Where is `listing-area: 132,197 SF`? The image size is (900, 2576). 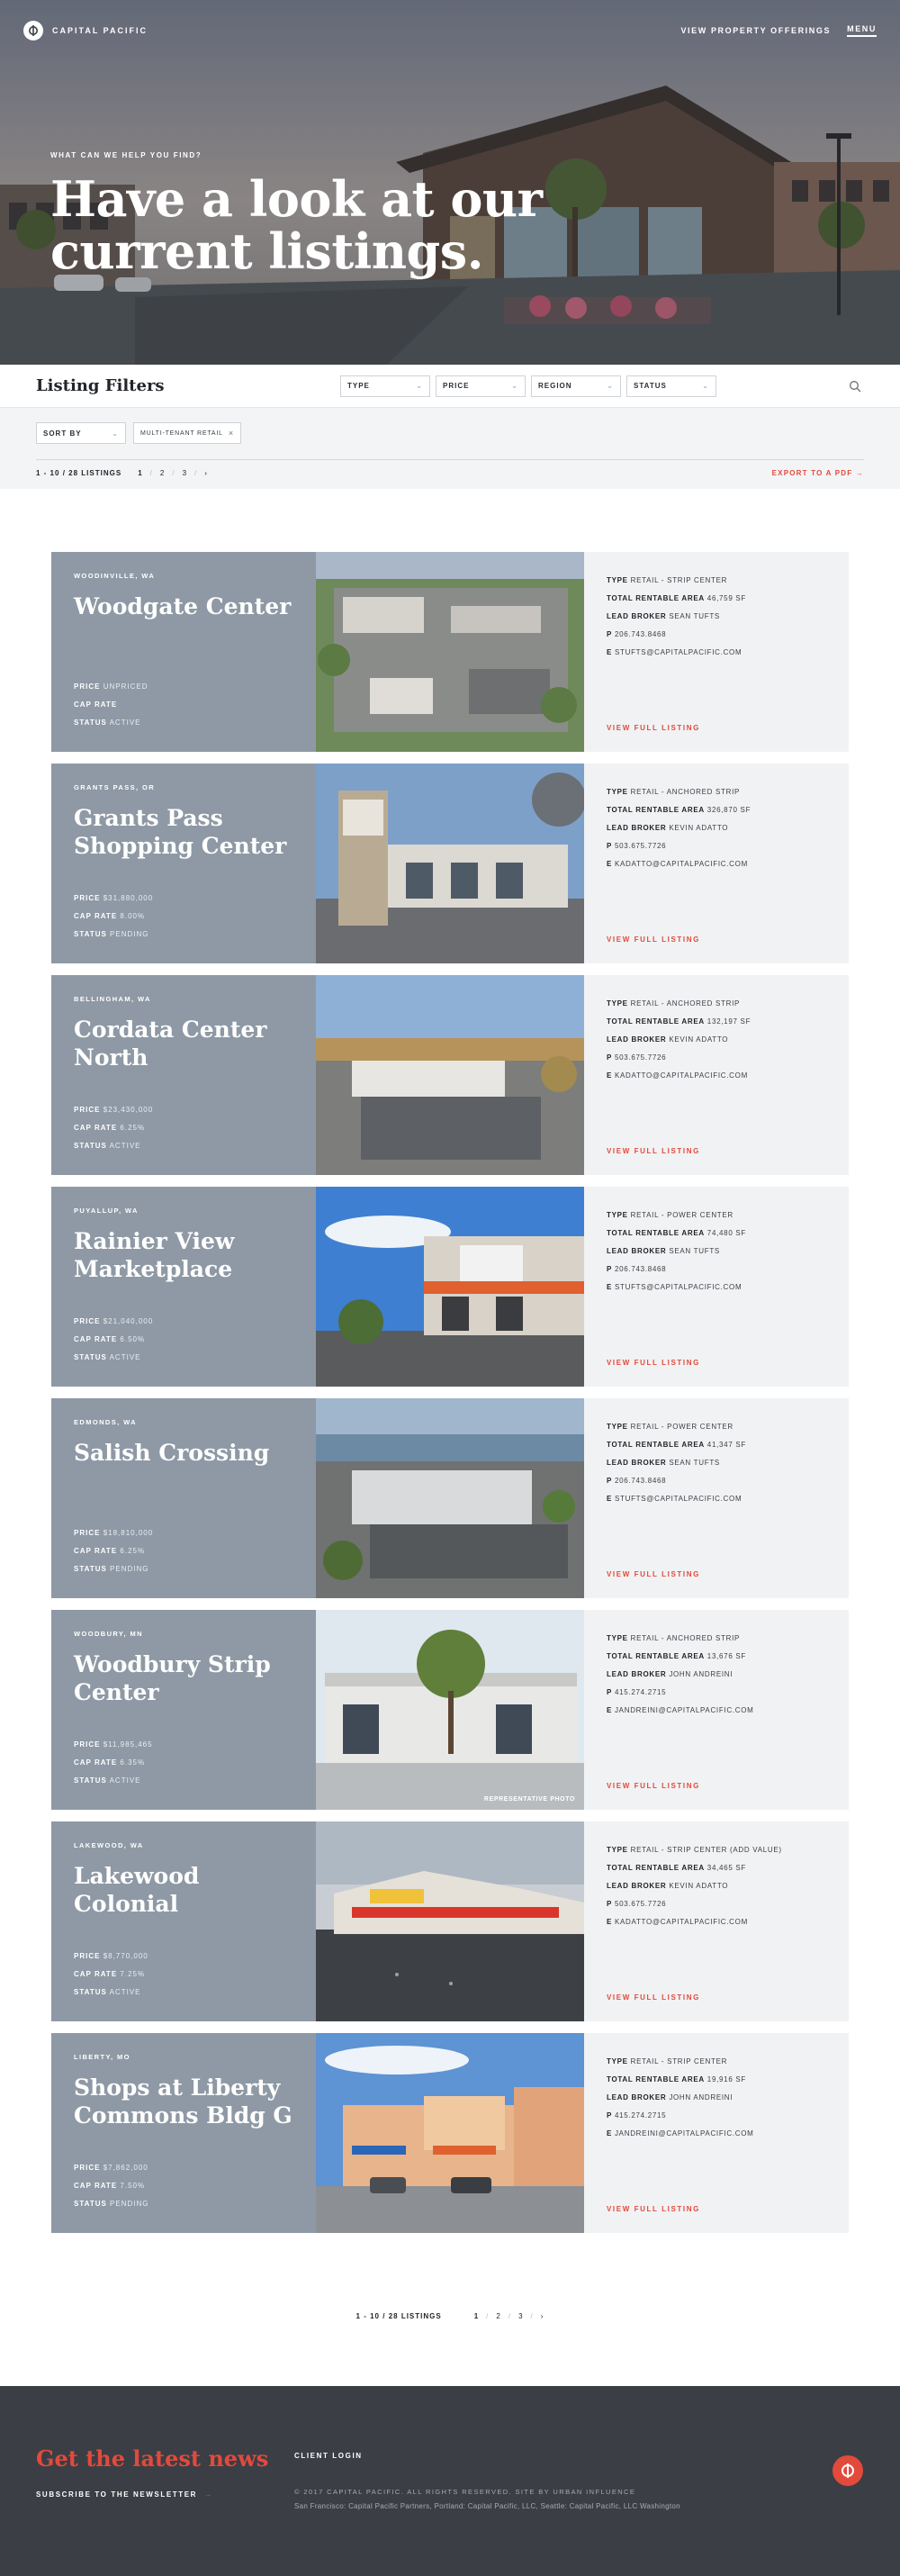 listing-area: 132,197 SF is located at coordinates (729, 1021).